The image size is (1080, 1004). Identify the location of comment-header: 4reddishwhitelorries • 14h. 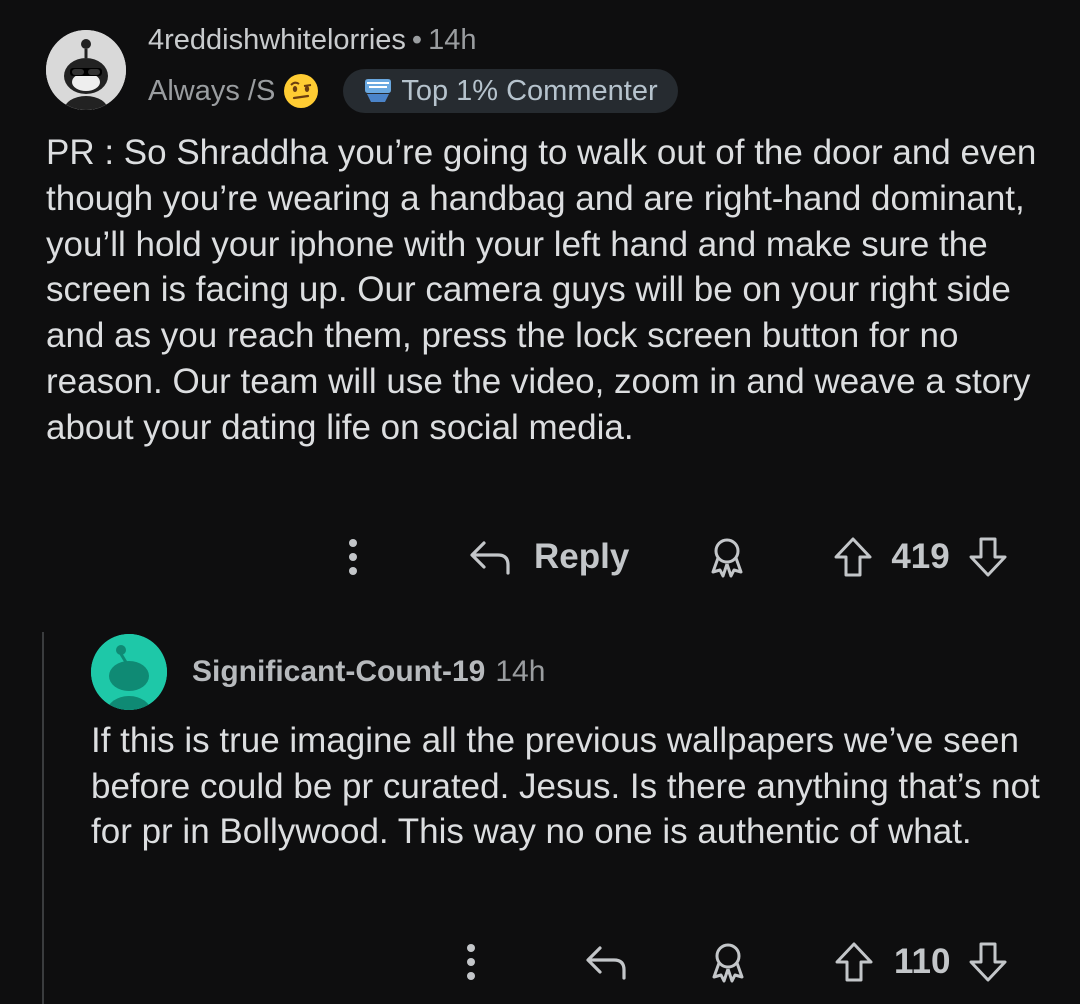
(312, 40).